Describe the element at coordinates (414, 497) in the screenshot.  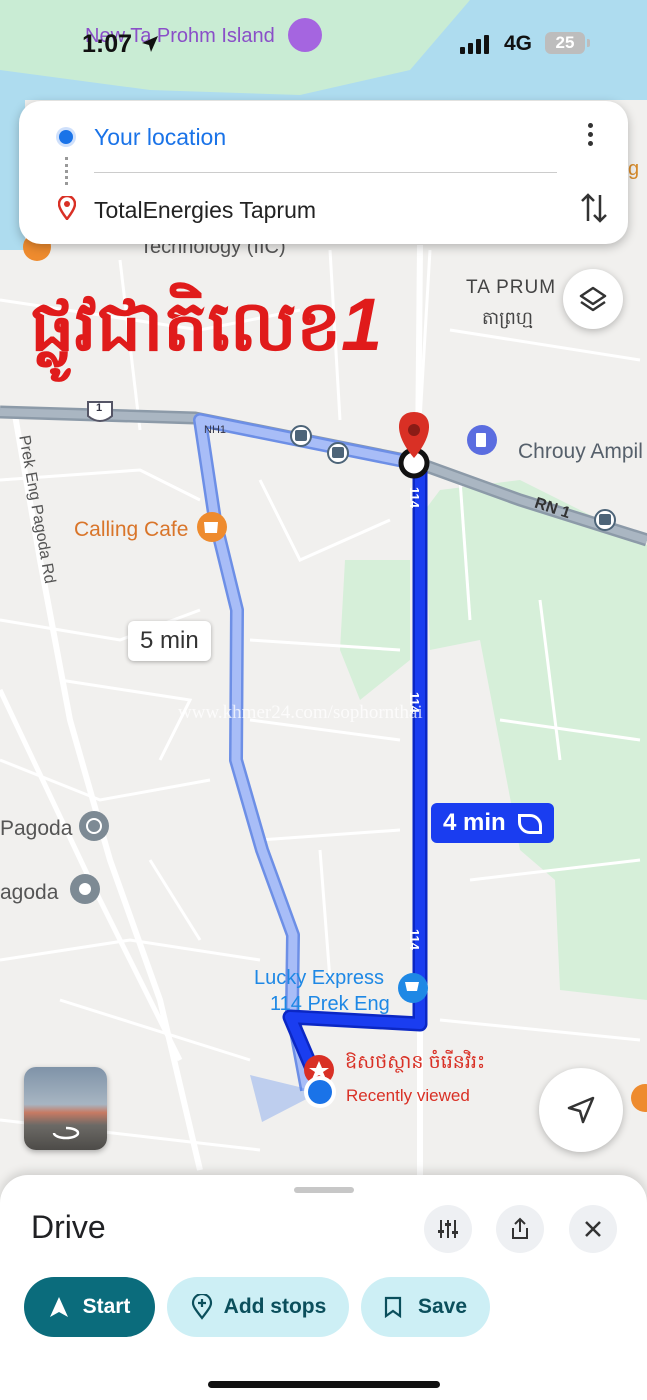
I see `road-label-114-a: 114` at that location.